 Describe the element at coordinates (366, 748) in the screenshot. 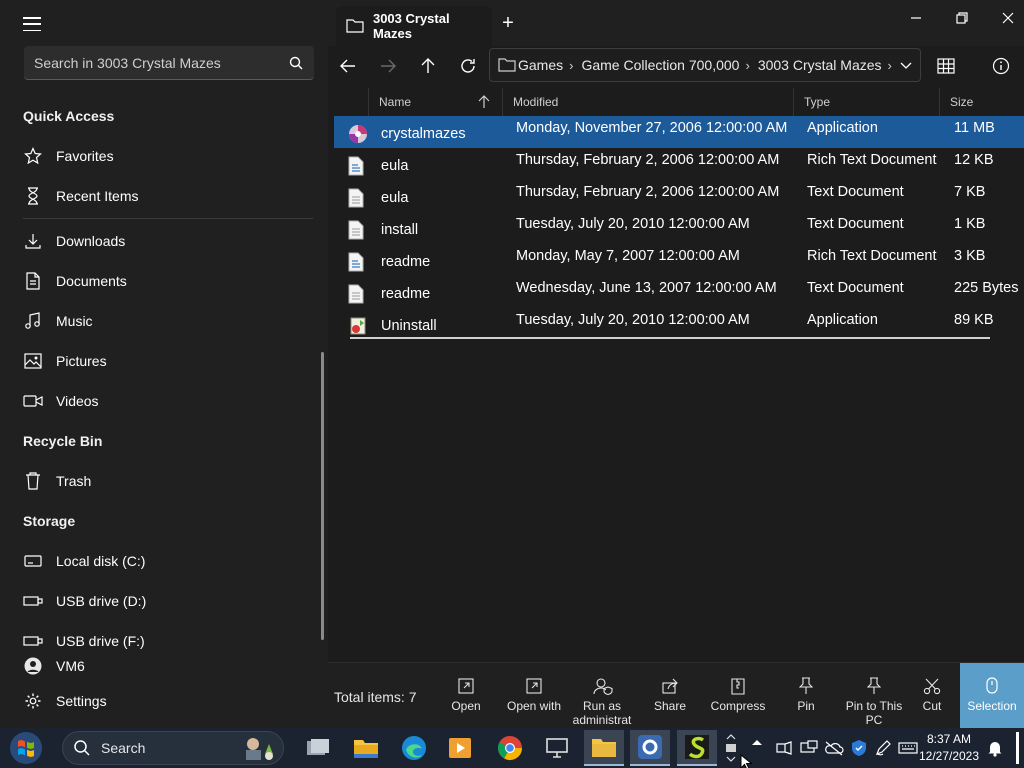

I see `file-explorer-app` at that location.